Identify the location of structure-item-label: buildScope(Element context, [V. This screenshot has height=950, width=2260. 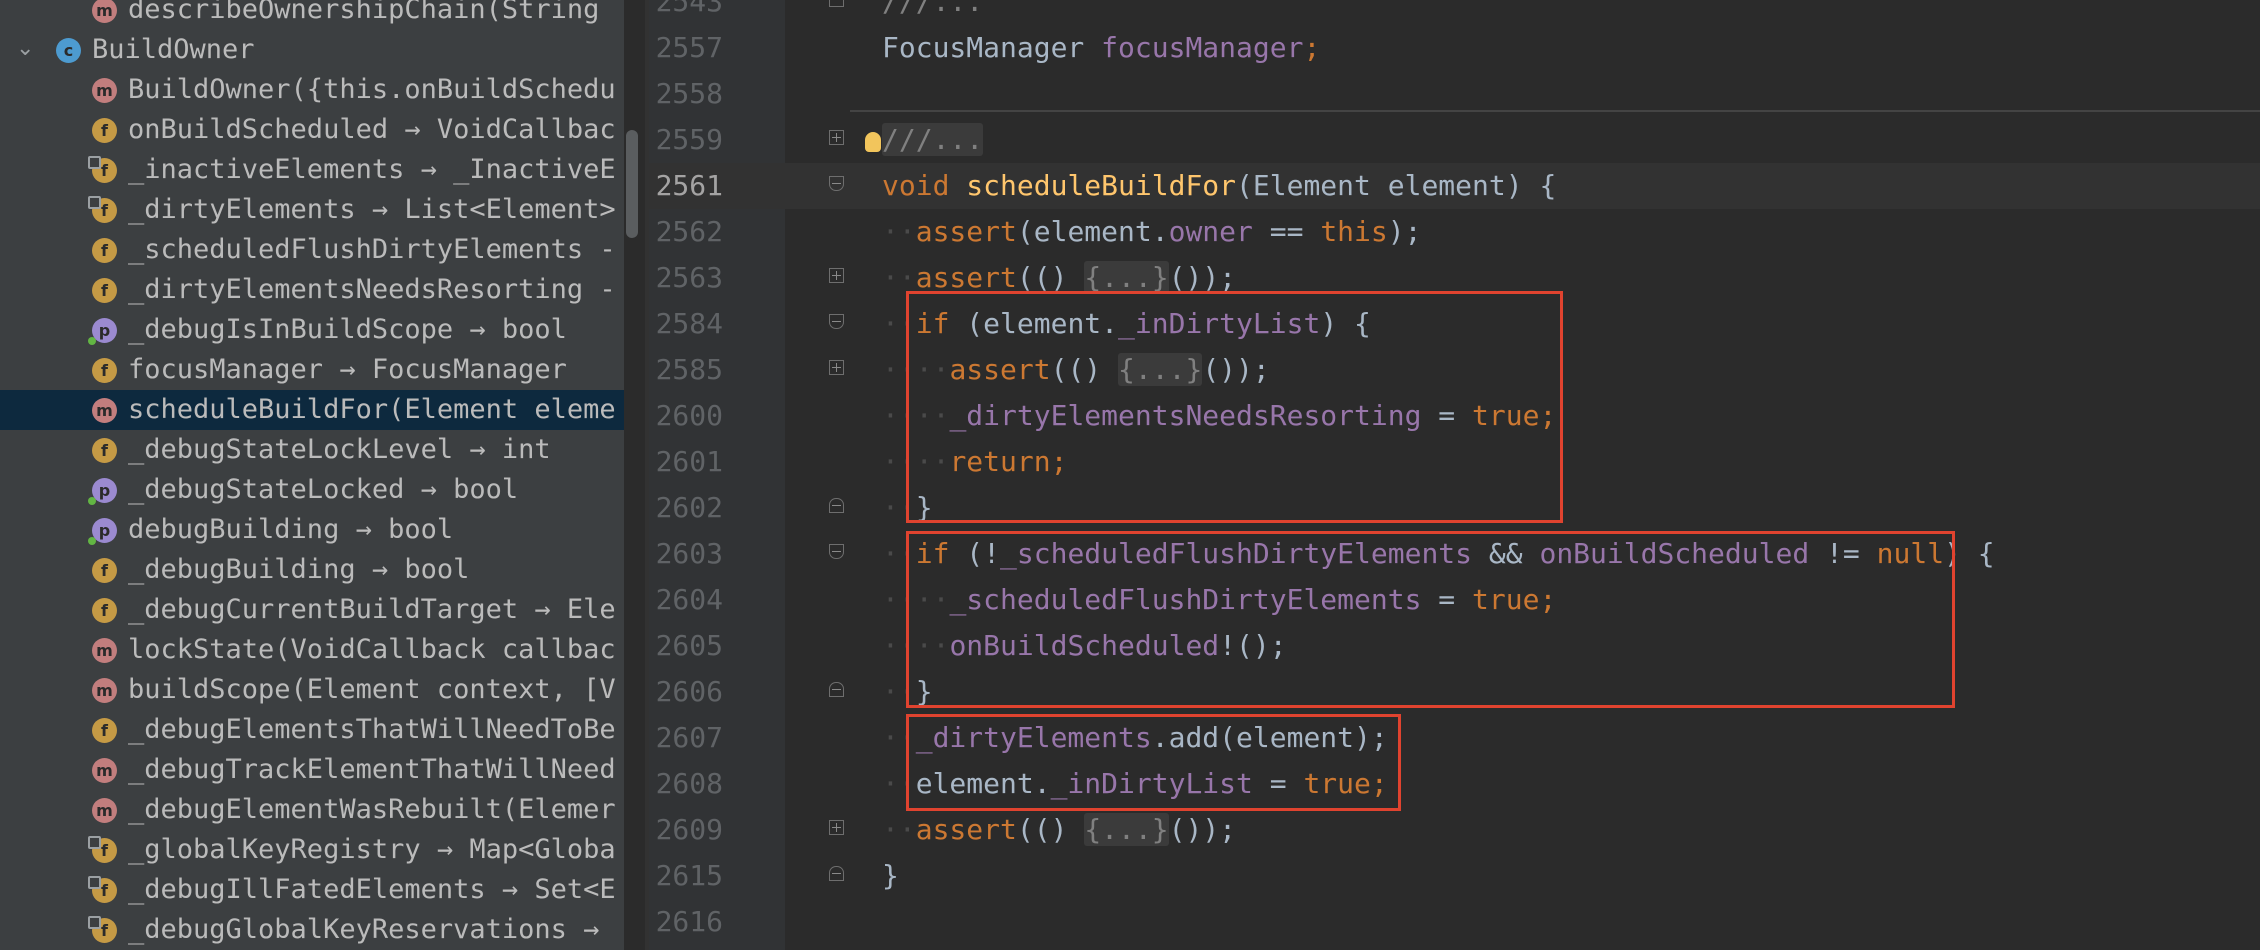
(372, 689).